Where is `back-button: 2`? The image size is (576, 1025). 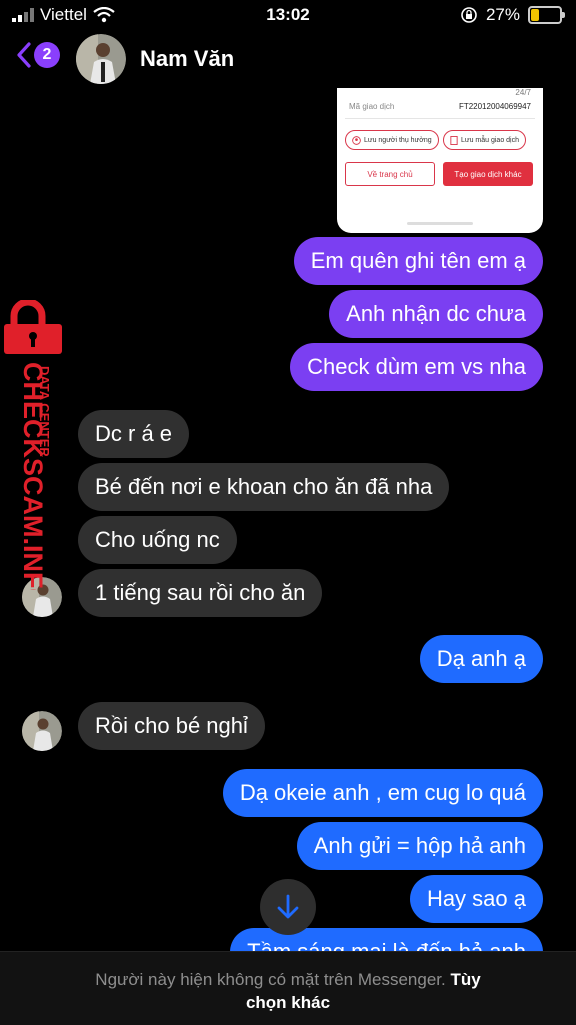
back-button: 2 is located at coordinates (38, 55).